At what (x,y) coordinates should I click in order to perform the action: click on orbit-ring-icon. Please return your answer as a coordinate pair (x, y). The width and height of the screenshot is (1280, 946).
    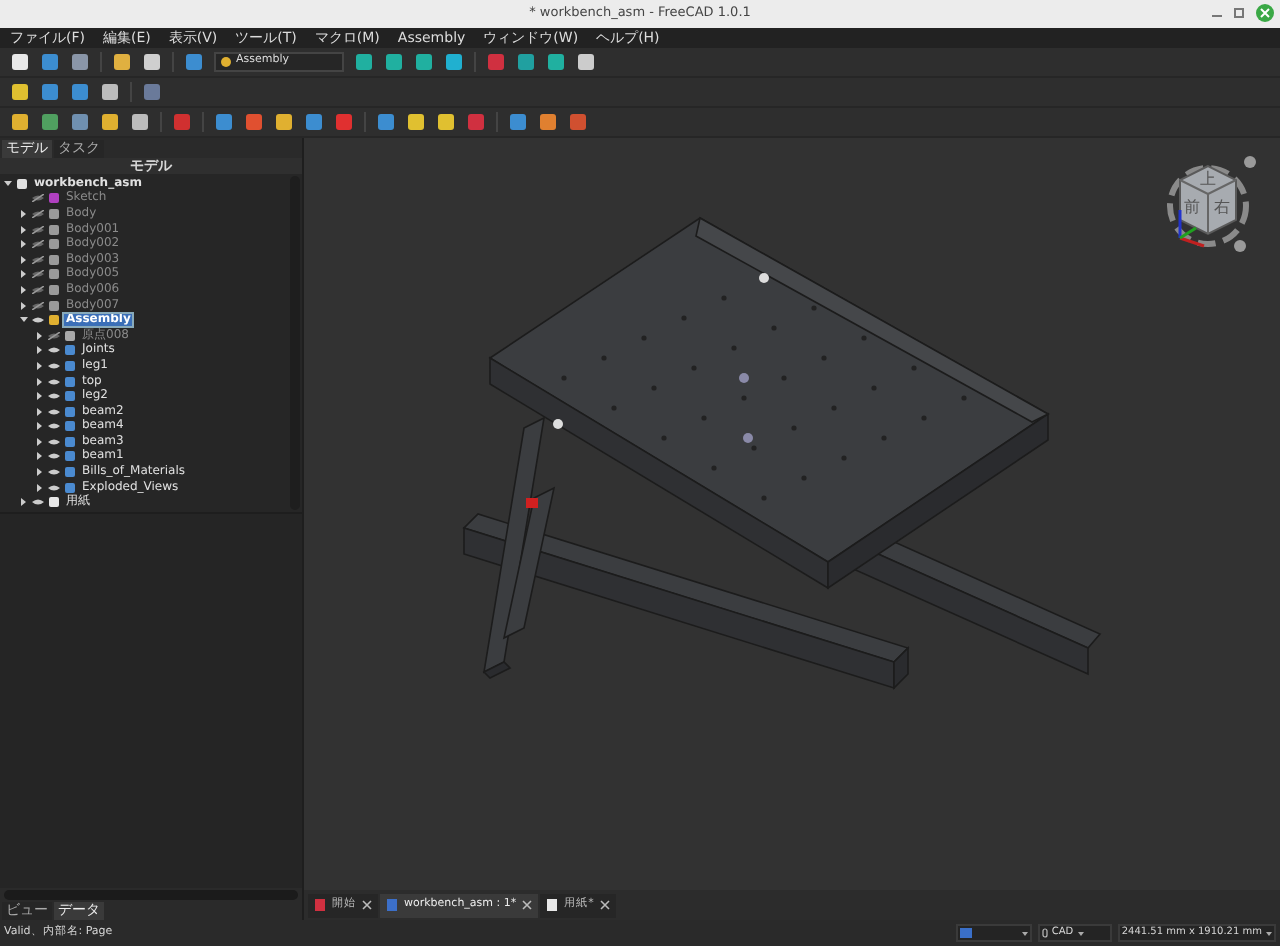
    Looking at the image, I should click on (1208, 206).